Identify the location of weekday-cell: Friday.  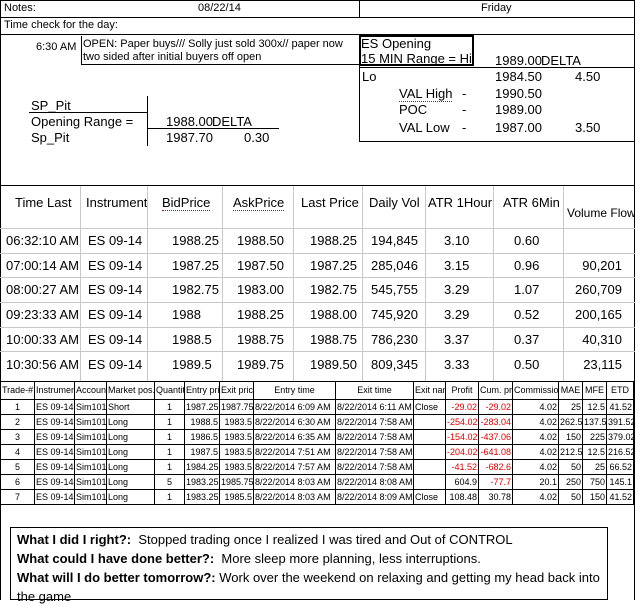
(496, 8).